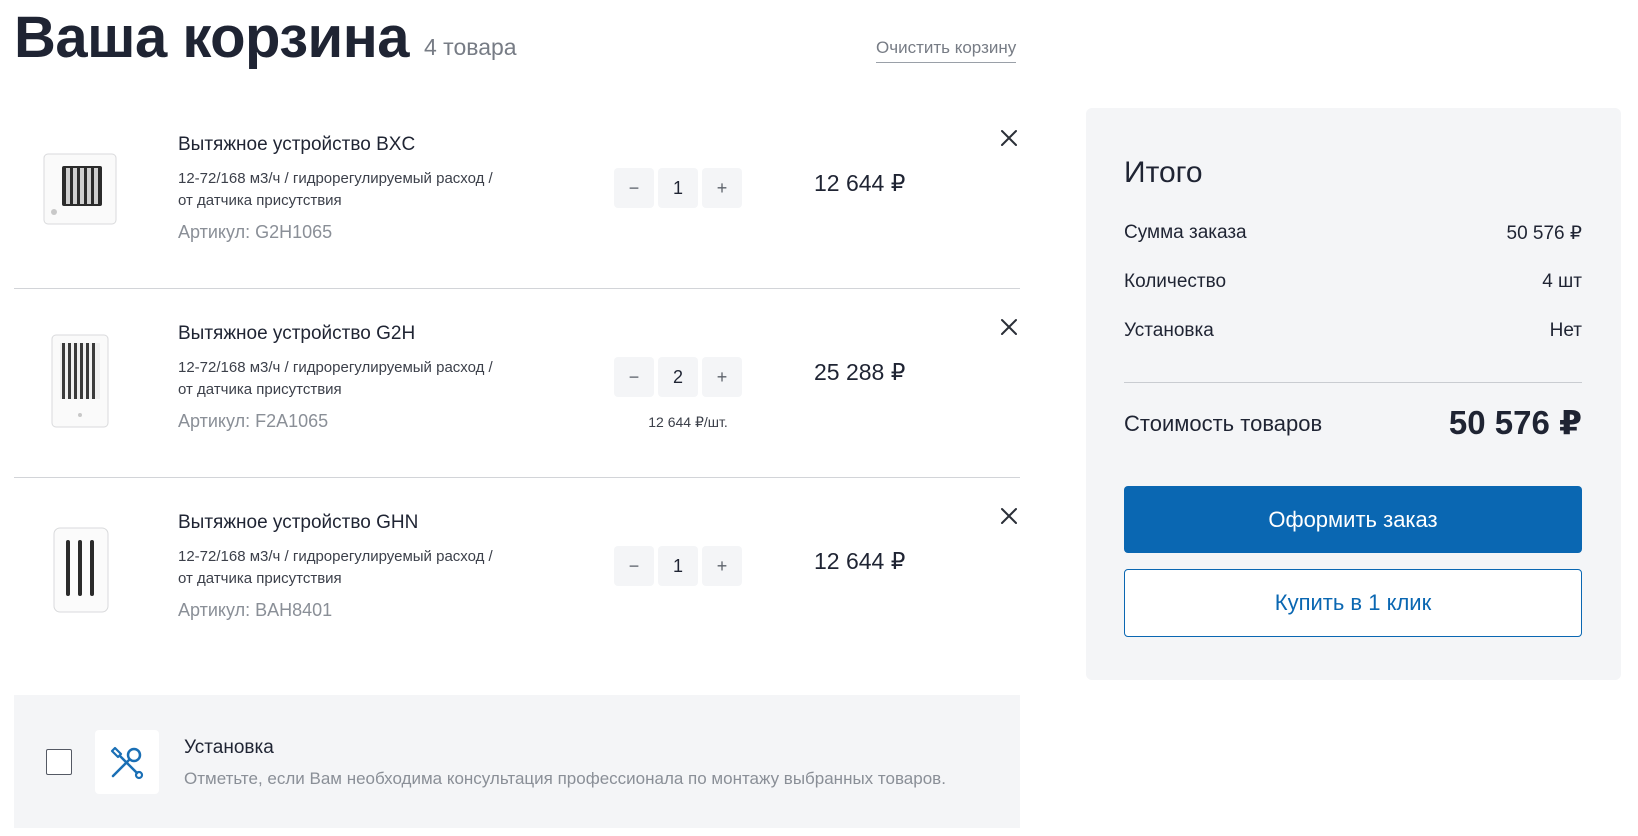  What do you see at coordinates (1185, 232) in the screenshot?
I see `summary-label: Сумма заказа` at bounding box center [1185, 232].